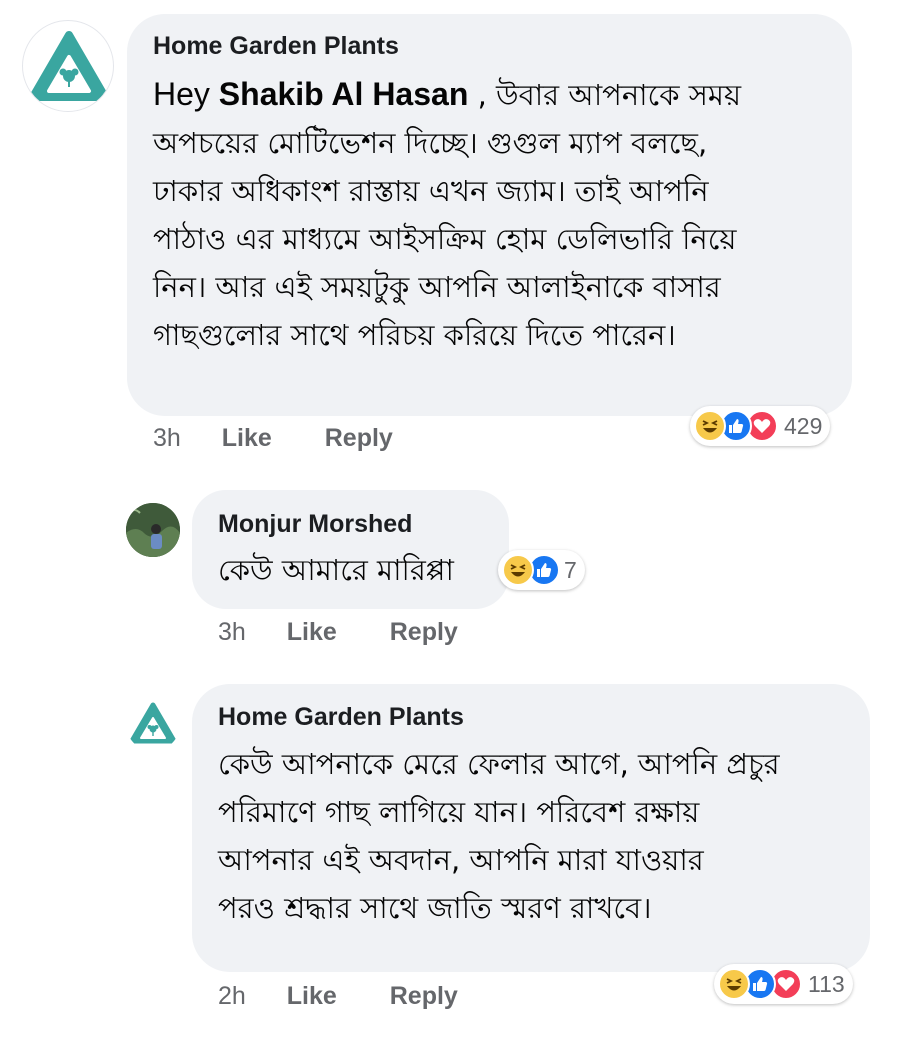 This screenshot has height=1047, width=900. Describe the element at coordinates (605, 95) in the screenshot. I see `comment-line-text: , উবার আপনাকে সময়` at that location.